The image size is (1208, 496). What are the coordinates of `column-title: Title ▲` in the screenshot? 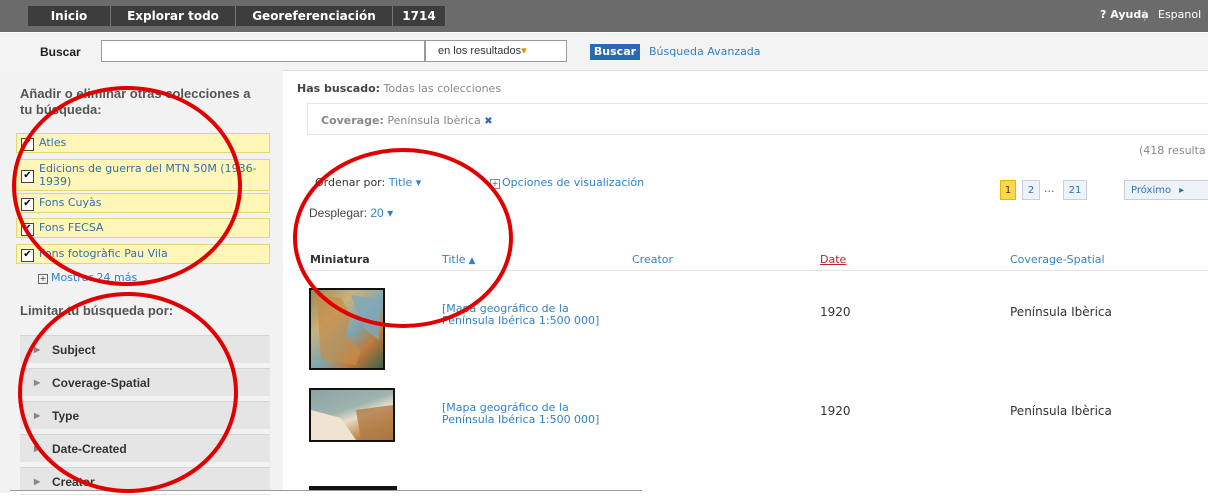 It's located at (458, 259).